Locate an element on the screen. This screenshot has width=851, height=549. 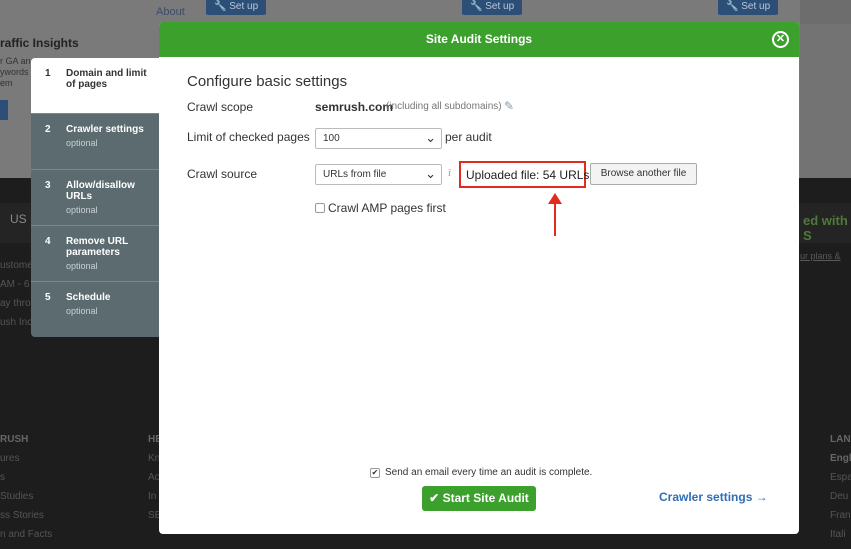
crawl-scope-note: (including all subdomains) is located at coordinates (444, 106).